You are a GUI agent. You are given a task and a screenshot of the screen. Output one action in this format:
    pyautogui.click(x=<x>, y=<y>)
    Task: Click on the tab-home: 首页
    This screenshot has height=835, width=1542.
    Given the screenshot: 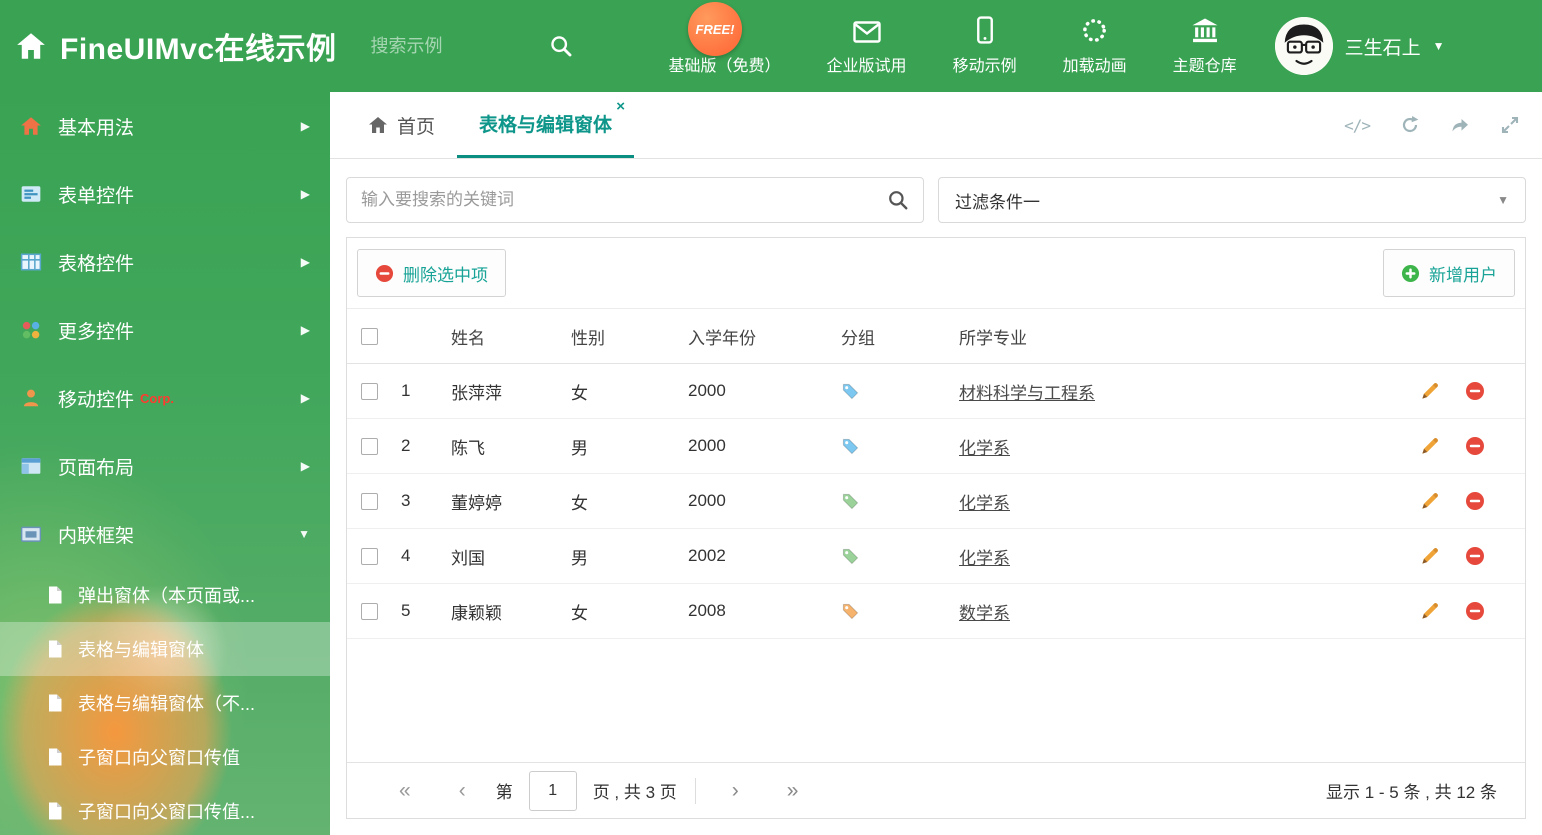 What is the action you would take?
    pyautogui.click(x=401, y=125)
    